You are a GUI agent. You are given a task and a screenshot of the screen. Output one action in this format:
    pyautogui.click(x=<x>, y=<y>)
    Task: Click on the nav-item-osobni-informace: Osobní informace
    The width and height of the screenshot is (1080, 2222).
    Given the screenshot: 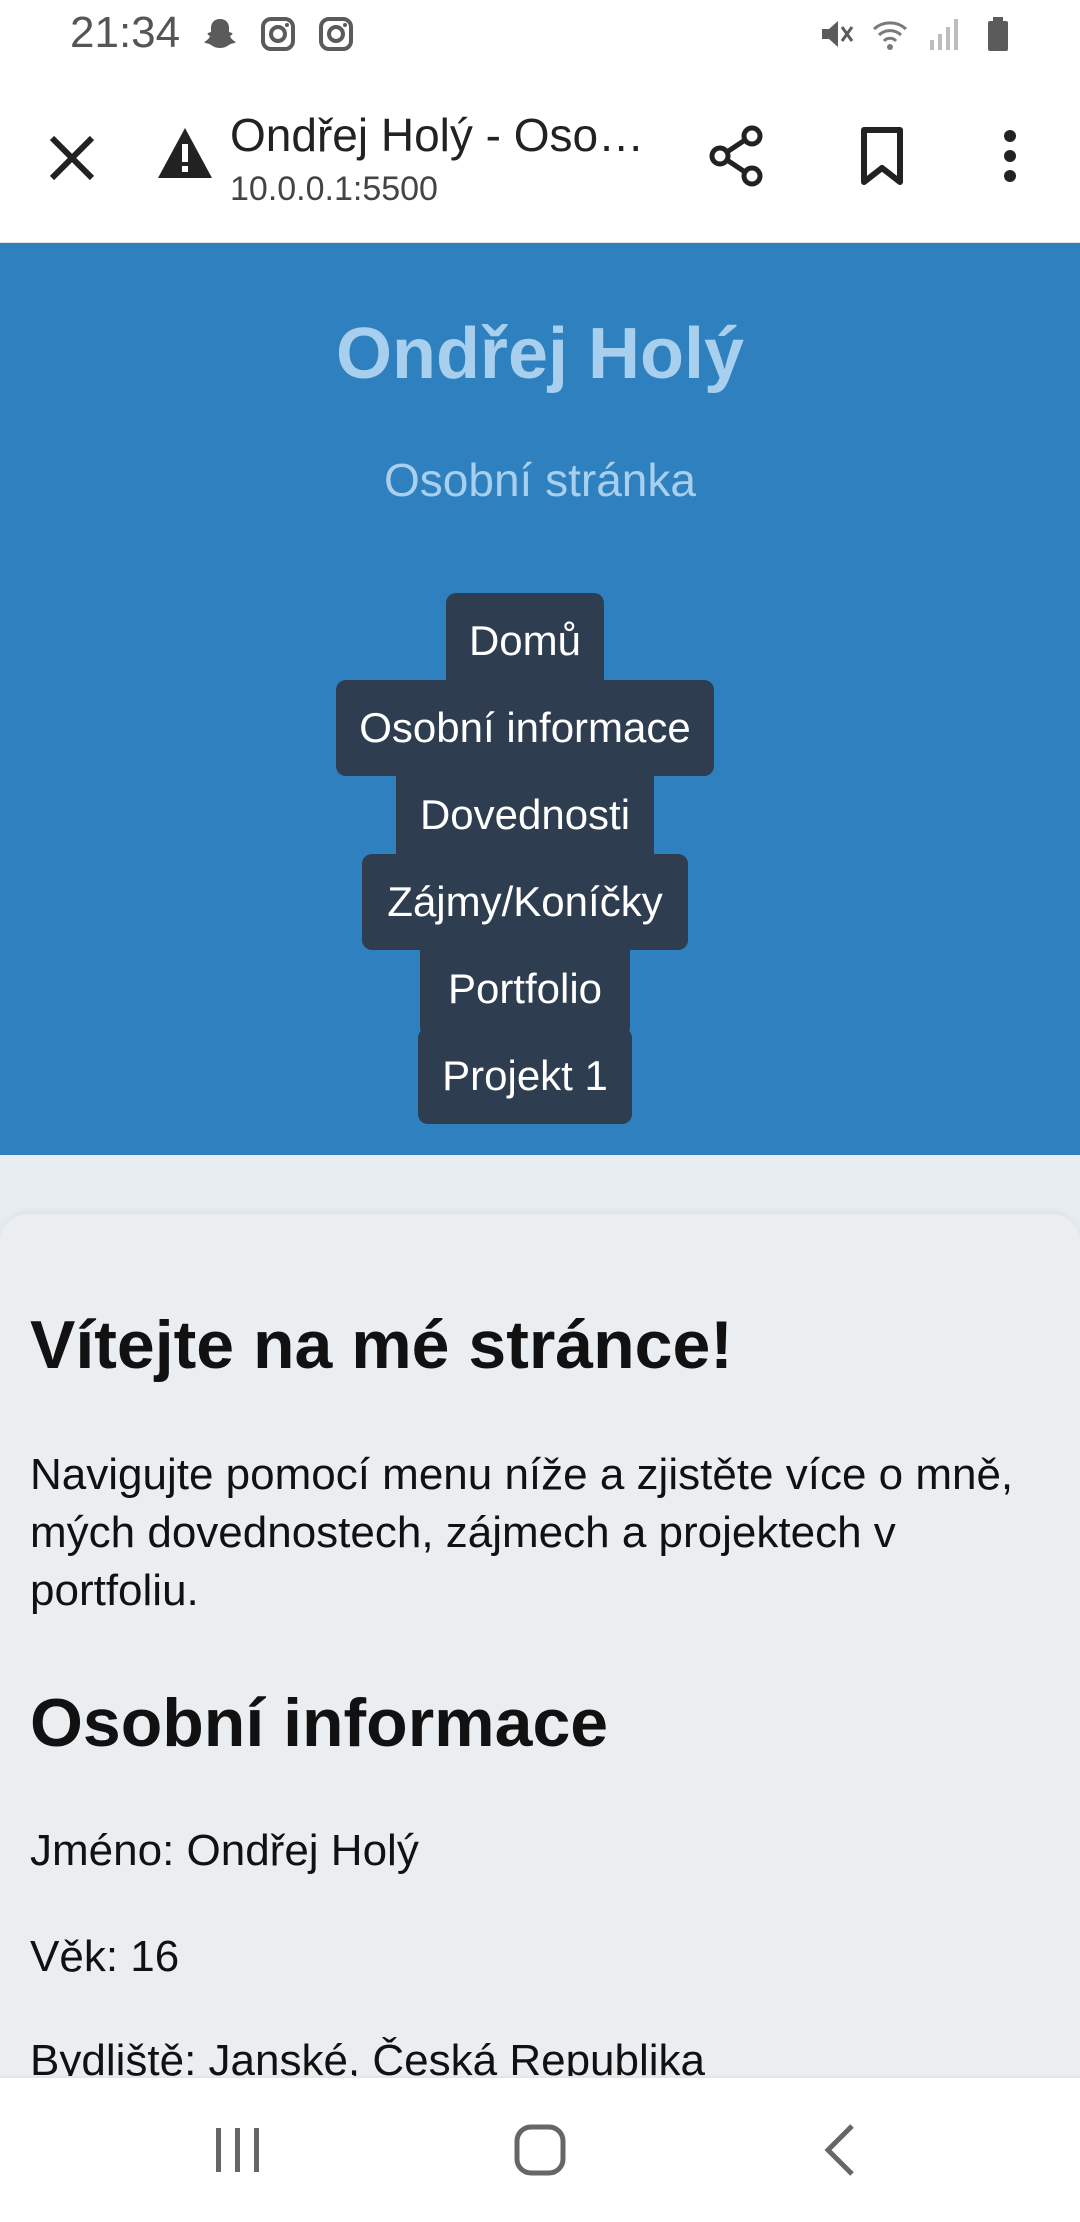 What is the action you would take?
    pyautogui.click(x=525, y=728)
    